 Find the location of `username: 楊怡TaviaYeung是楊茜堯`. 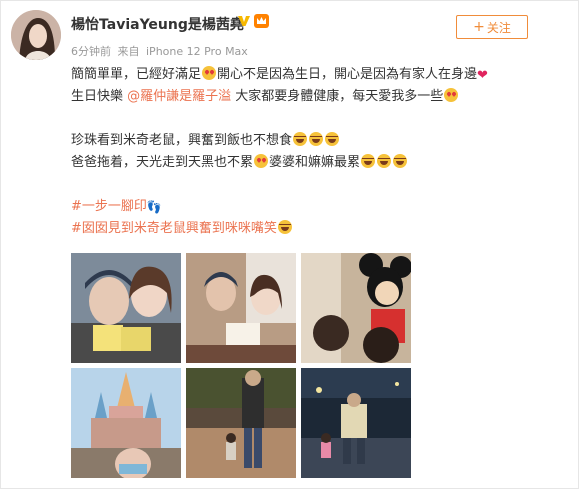

username: 楊怡TaviaYeung是楊茜堯 is located at coordinates (157, 24).